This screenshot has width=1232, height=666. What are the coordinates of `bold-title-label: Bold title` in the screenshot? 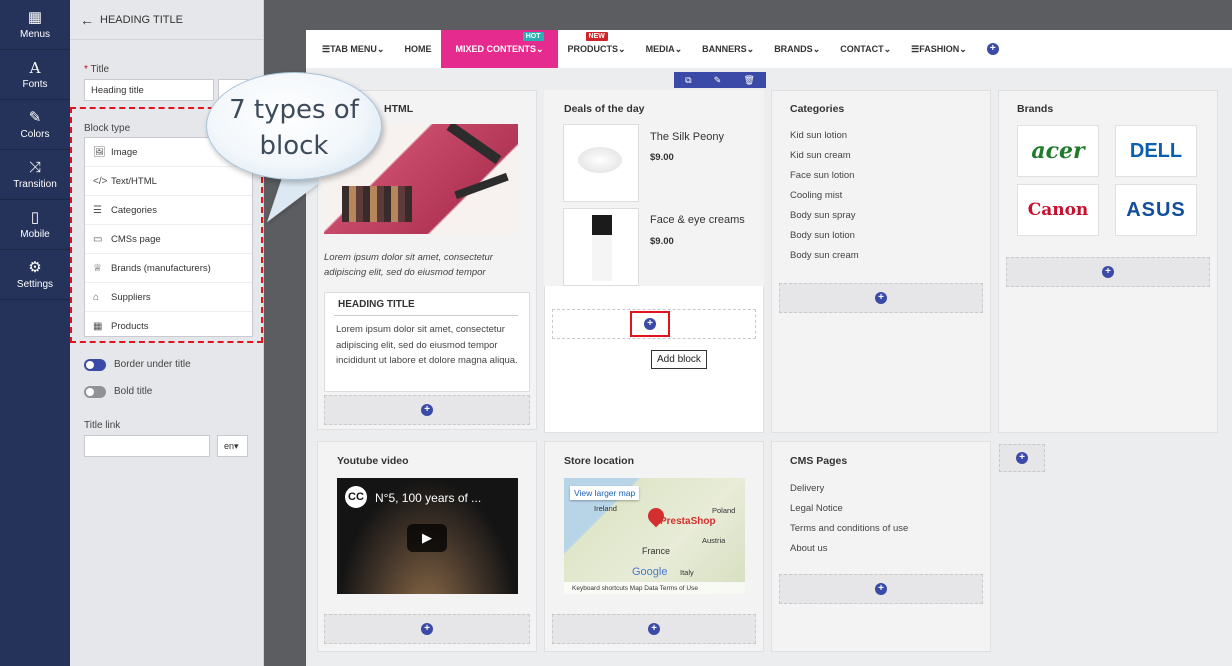 It's located at (133, 391).